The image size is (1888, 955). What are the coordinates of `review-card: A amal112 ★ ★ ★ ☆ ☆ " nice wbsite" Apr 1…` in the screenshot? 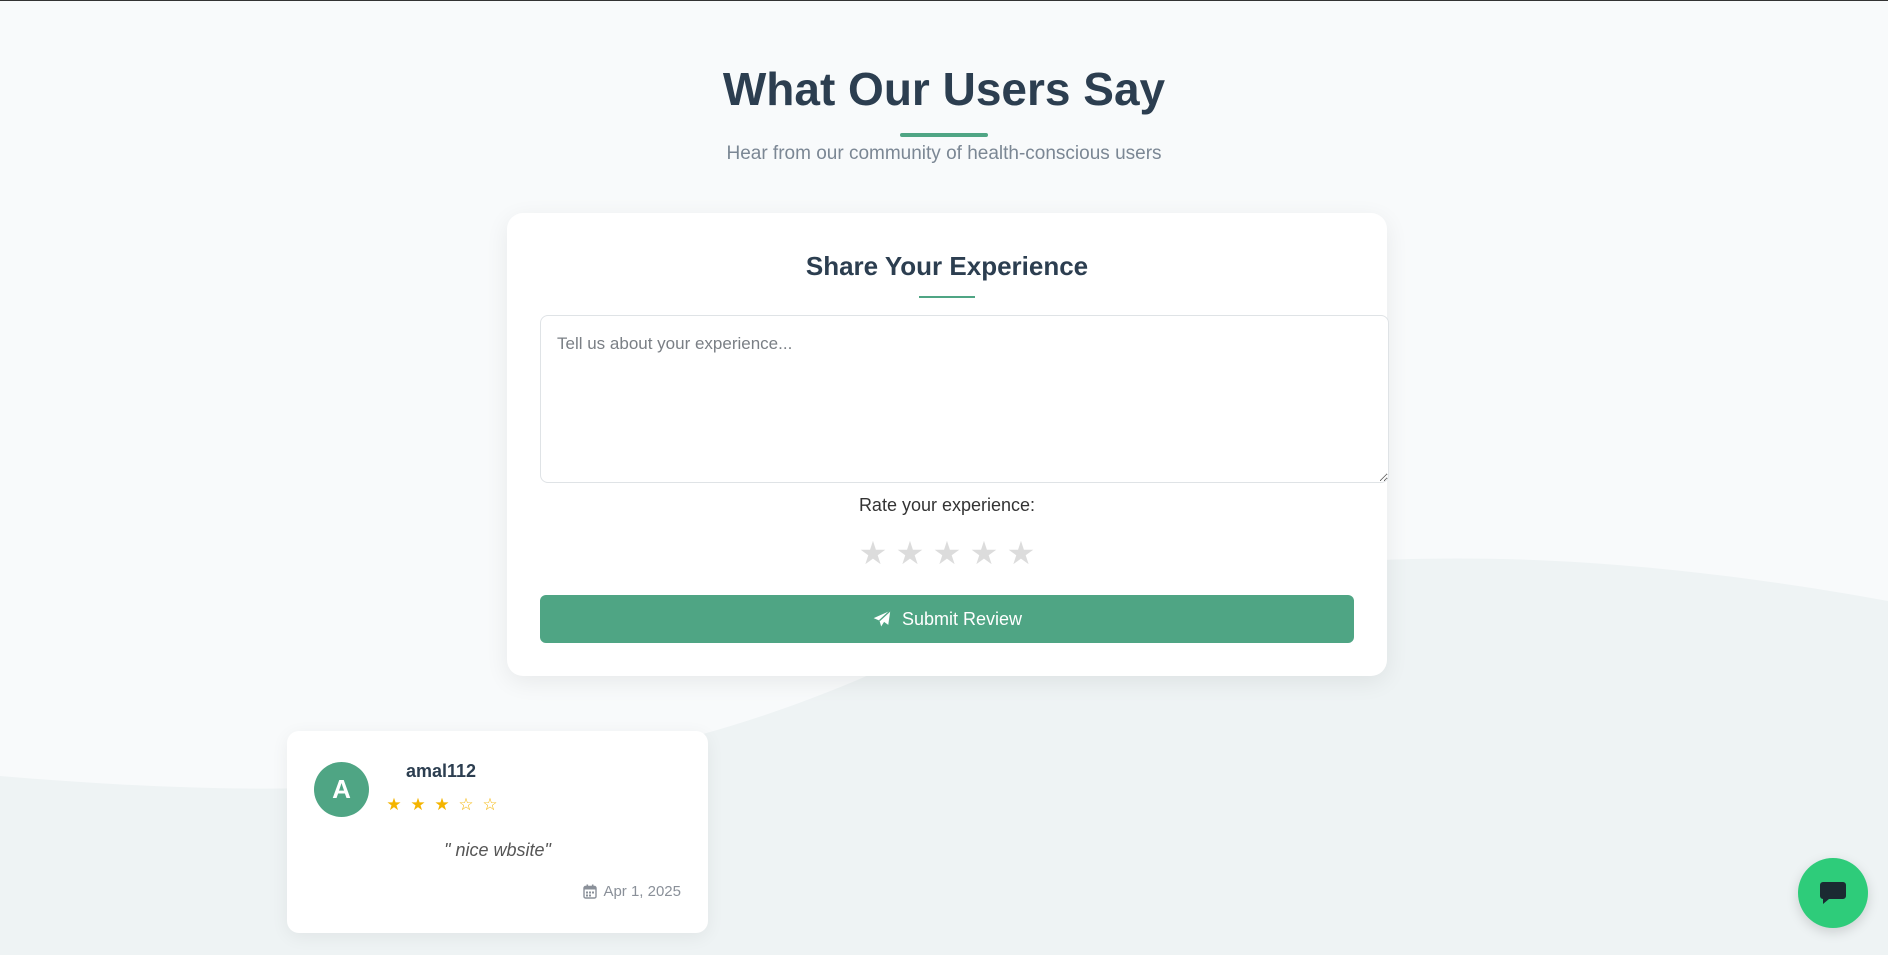 It's located at (497, 832).